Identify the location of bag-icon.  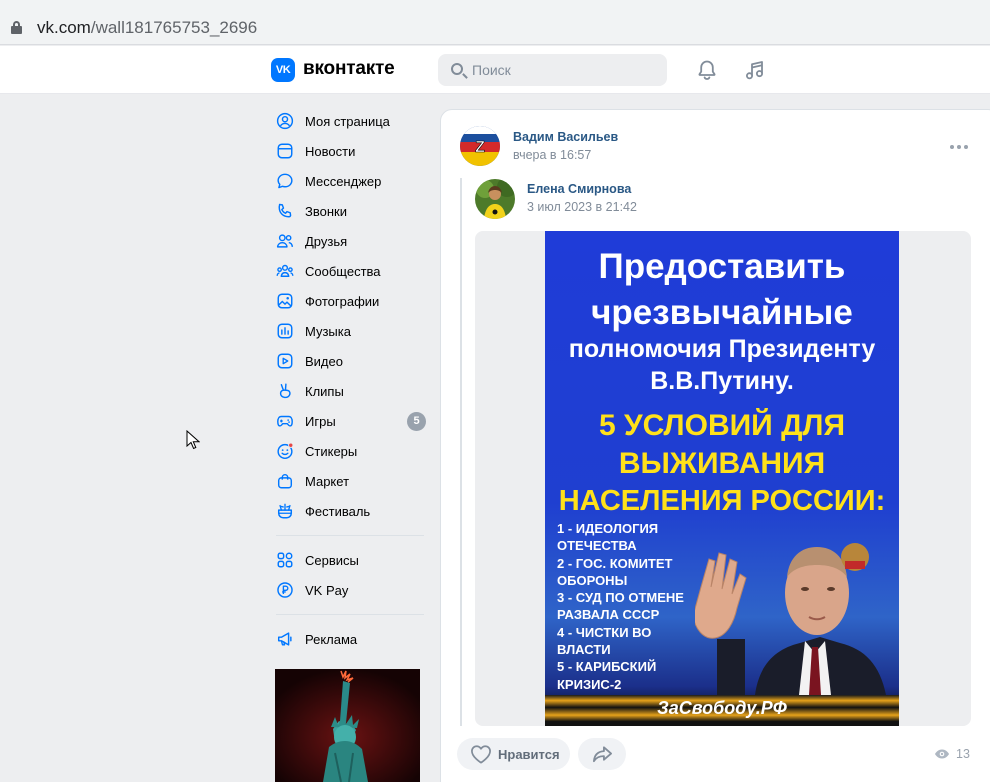
(285, 481).